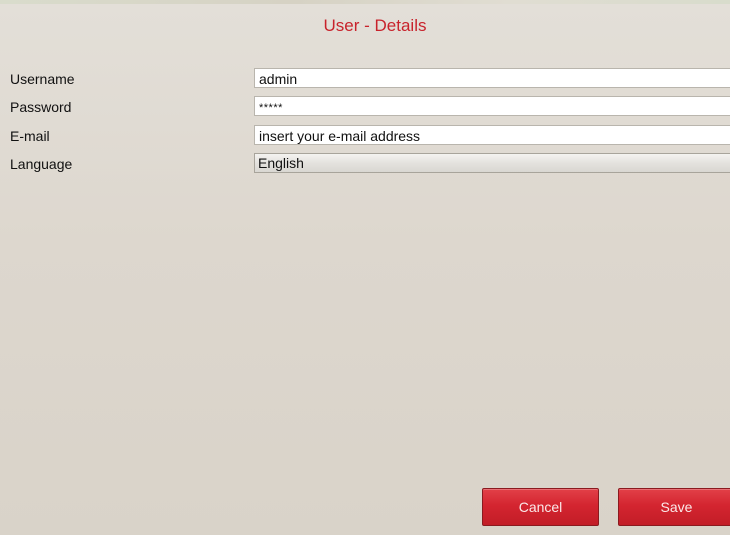  Describe the element at coordinates (41, 164) in the screenshot. I see `language-label: Language` at that location.